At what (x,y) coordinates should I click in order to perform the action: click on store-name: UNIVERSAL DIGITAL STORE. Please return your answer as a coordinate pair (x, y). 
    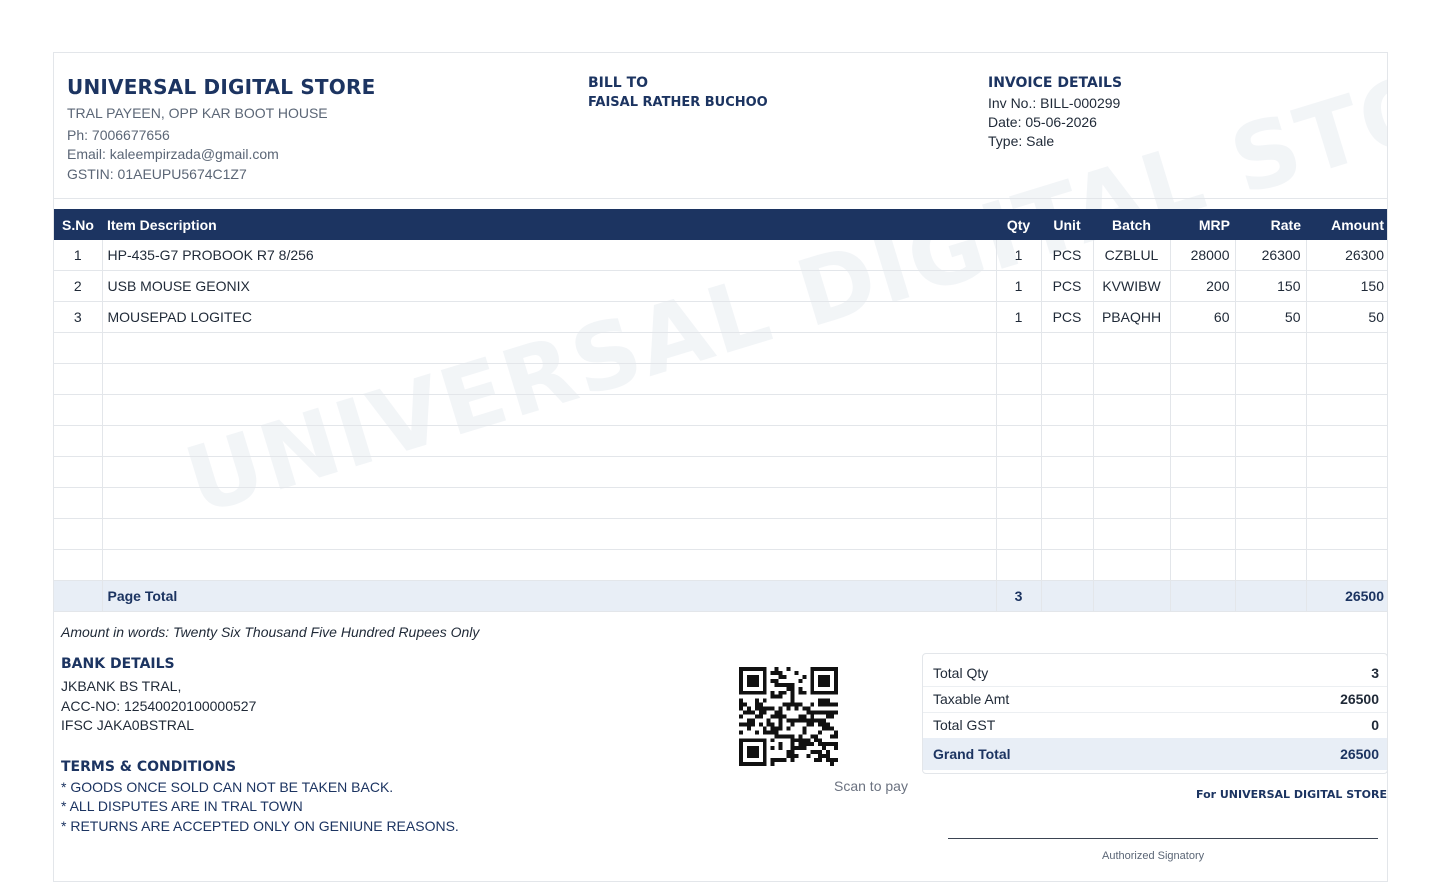
    Looking at the image, I should click on (221, 87).